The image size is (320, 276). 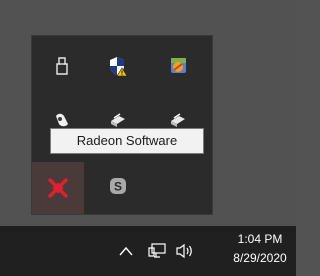 What do you see at coordinates (62, 120) in the screenshot?
I see `bluetooth-device-icon` at bounding box center [62, 120].